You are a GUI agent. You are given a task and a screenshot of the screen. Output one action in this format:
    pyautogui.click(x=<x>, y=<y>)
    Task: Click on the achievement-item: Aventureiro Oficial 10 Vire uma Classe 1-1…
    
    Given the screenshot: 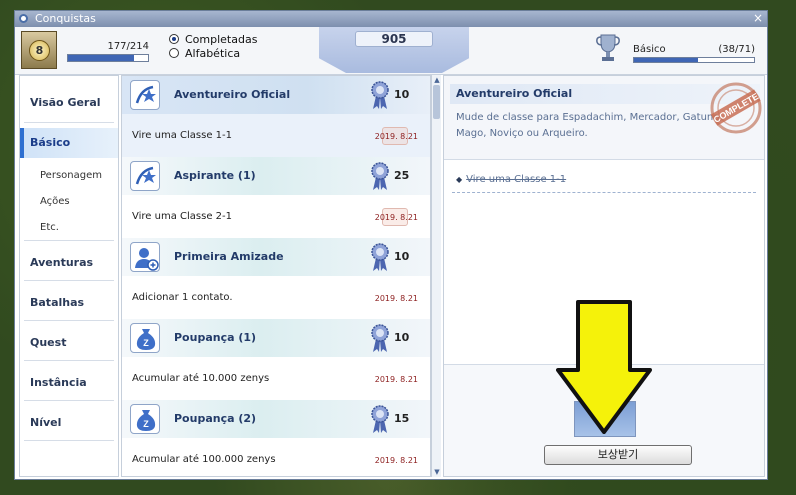 What is the action you would take?
    pyautogui.click(x=276, y=116)
    